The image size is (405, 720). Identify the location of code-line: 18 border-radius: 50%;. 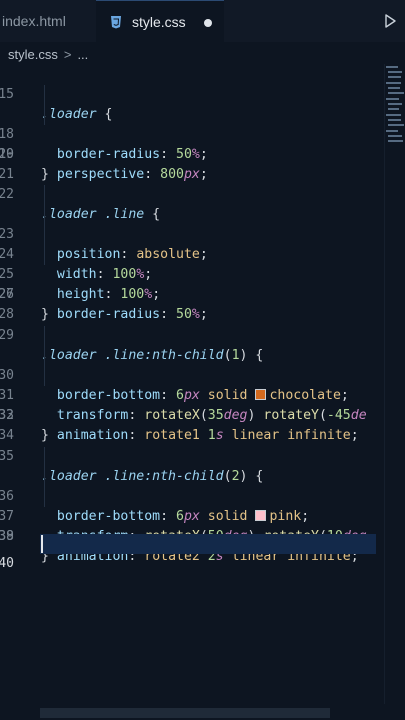
(202, 123).